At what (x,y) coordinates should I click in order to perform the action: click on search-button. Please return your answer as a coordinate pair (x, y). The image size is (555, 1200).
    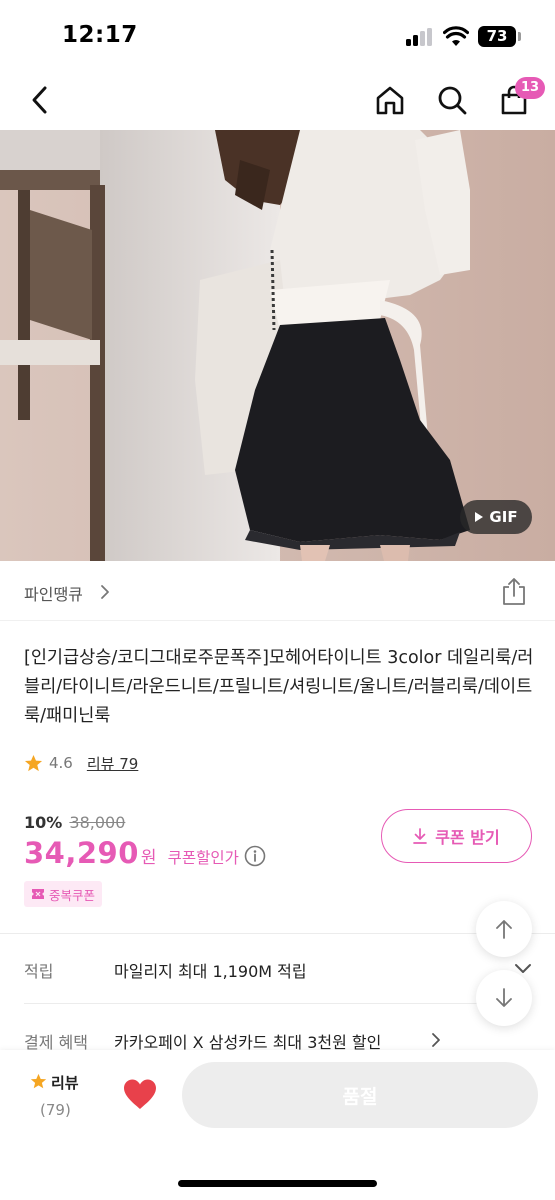
    Looking at the image, I should click on (452, 100).